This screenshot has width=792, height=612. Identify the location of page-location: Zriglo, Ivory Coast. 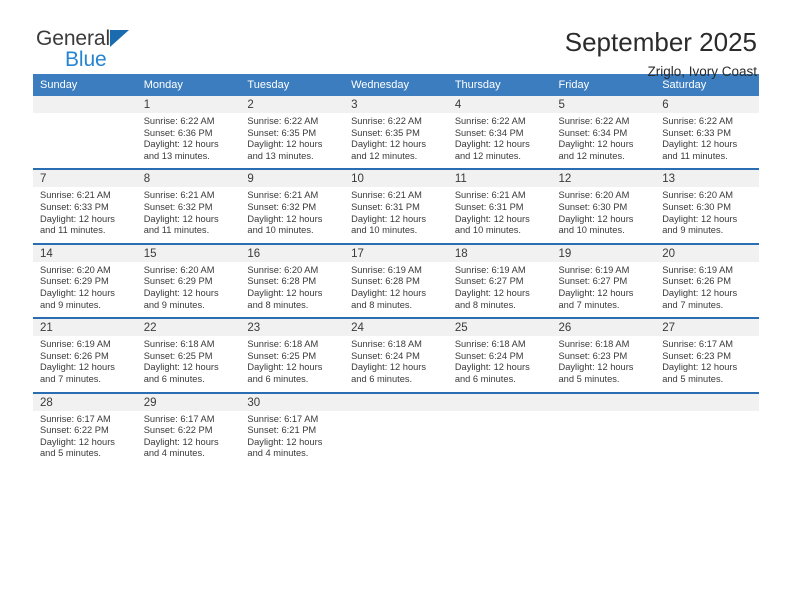
(702, 71).